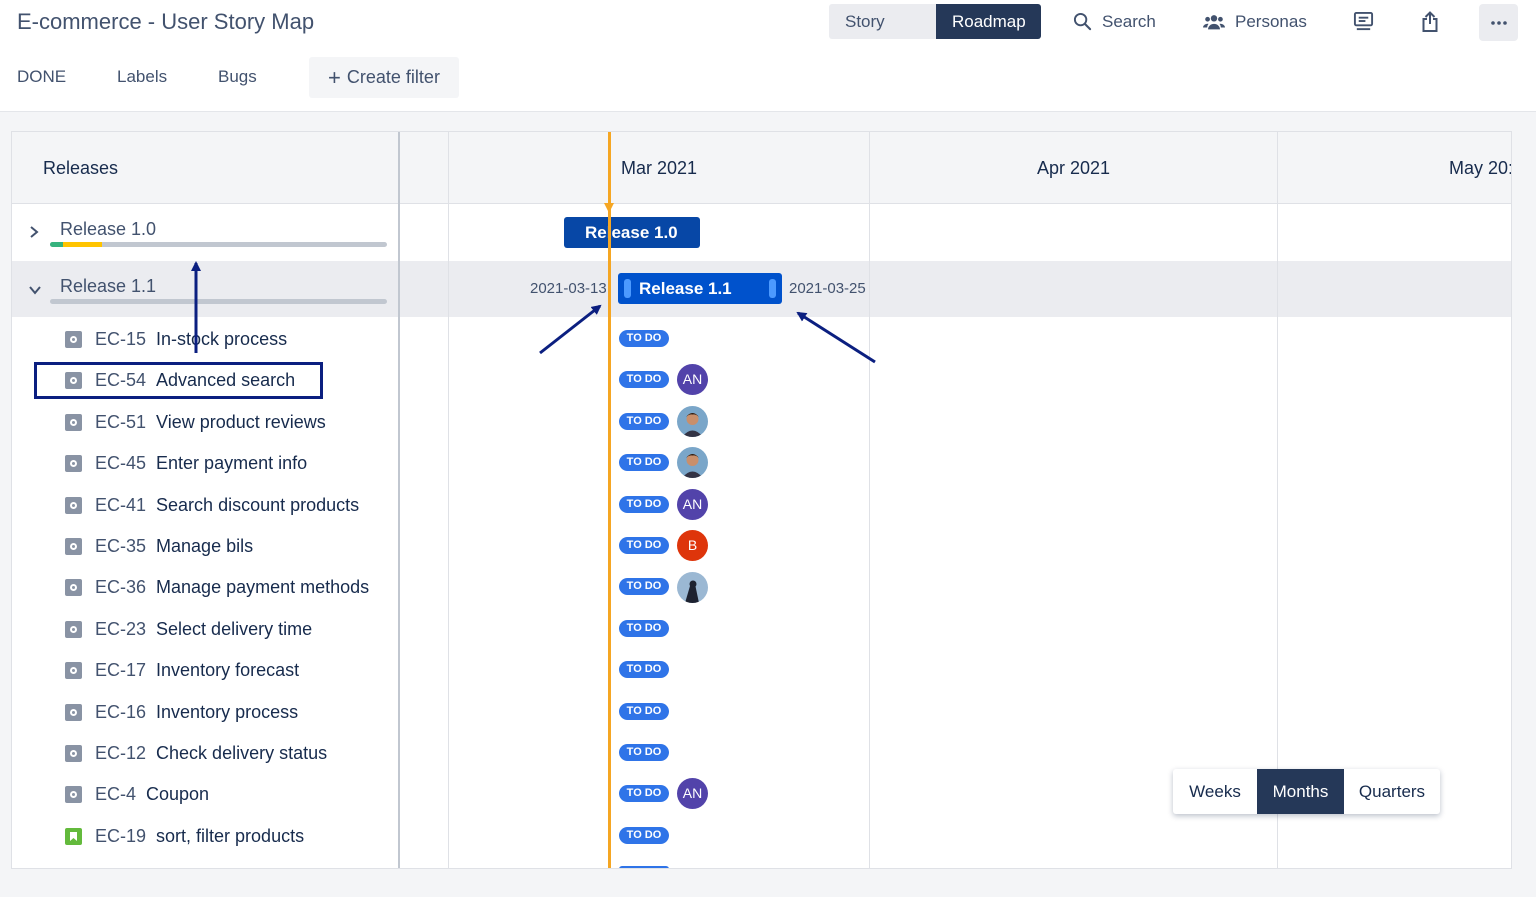 Image resolution: width=1536 pixels, height=897 pixels. I want to click on month-apr: Apr 2021, so click(1074, 168).